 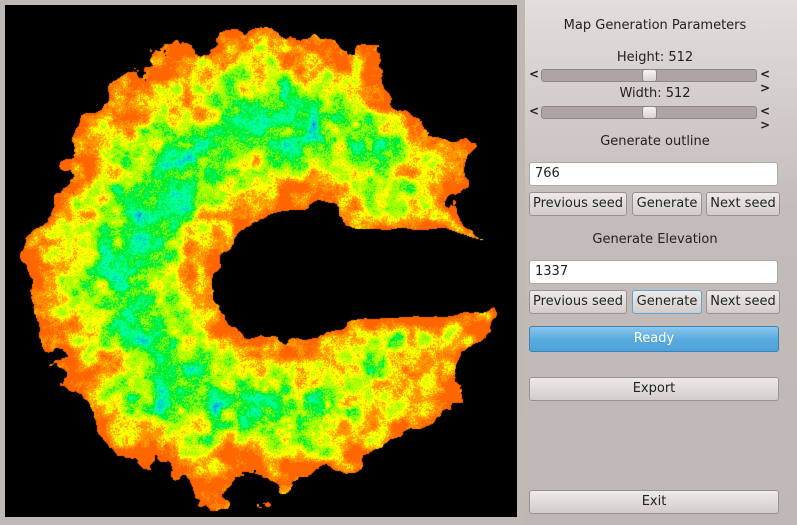 What do you see at coordinates (743, 204) in the screenshot?
I see `outline-next-seed-button: Next seed` at bounding box center [743, 204].